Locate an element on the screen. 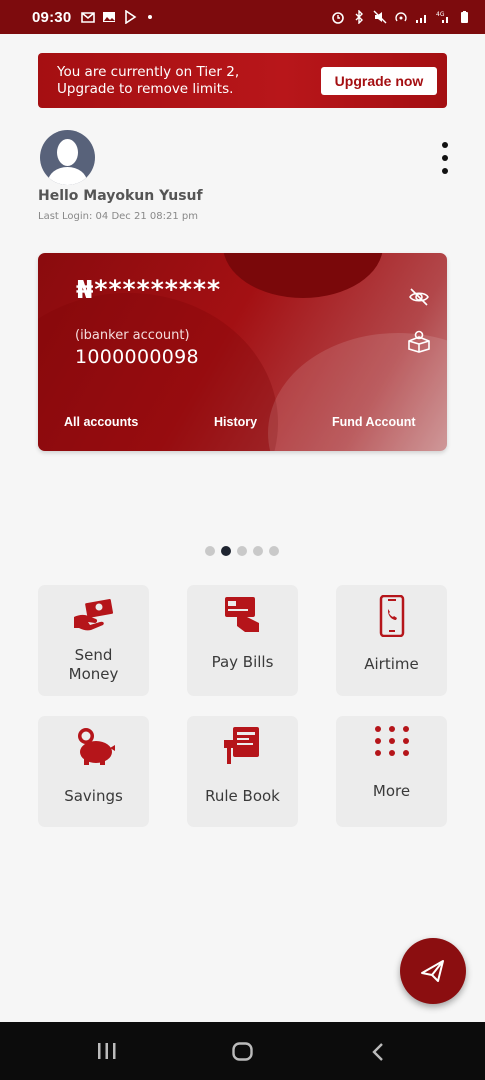 This screenshot has width=485, height=1080. bluetooth-icon is located at coordinates (359, 17).